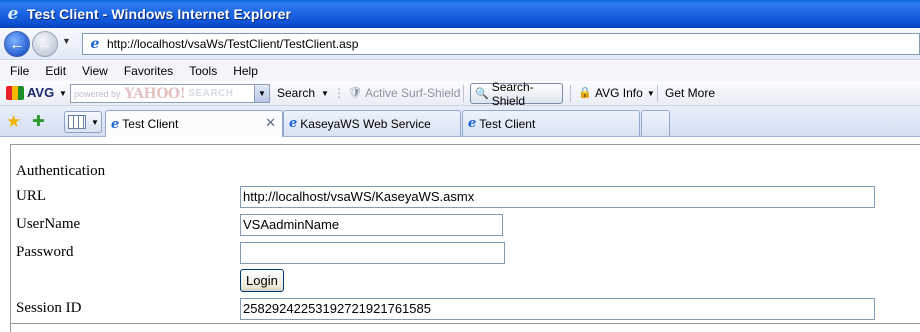  Describe the element at coordinates (13, 122) in the screenshot. I see `favorites-star-icon: ★` at that location.